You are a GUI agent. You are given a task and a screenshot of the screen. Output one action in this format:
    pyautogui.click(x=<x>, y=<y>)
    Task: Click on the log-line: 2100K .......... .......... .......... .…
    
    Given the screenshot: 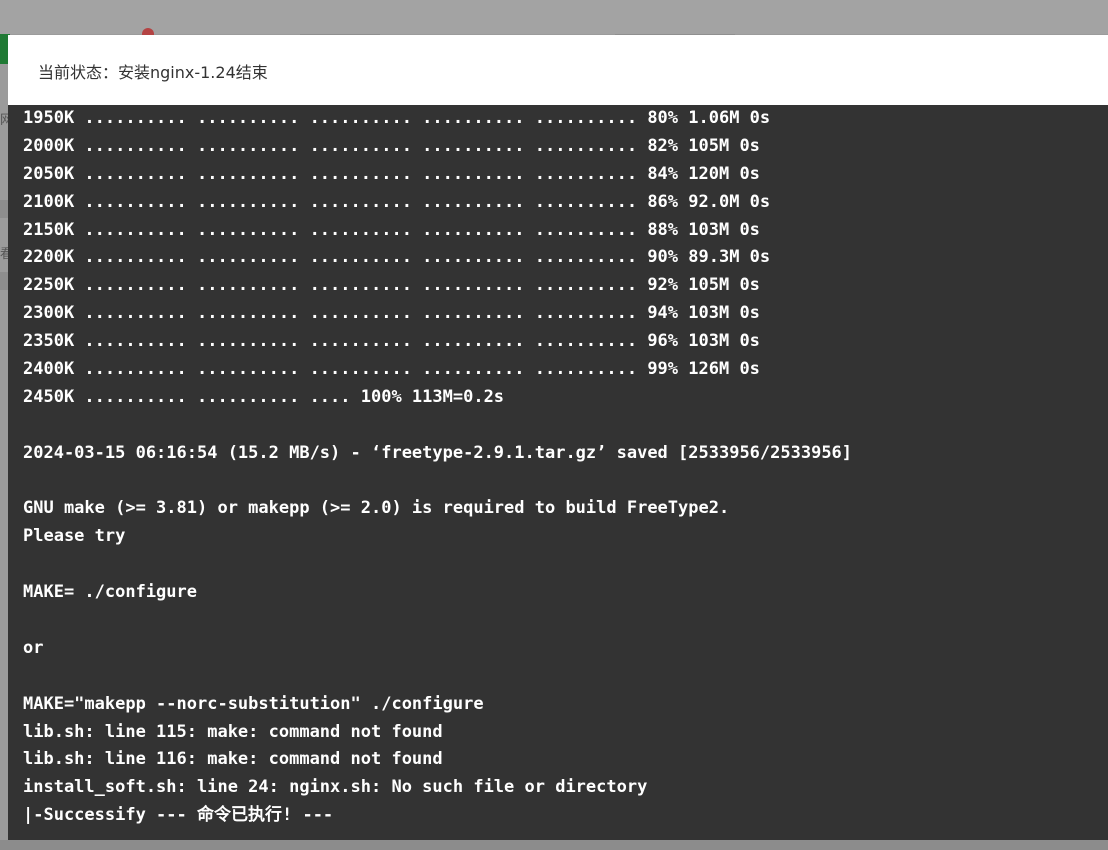 What is the action you would take?
    pyautogui.click(x=397, y=201)
    